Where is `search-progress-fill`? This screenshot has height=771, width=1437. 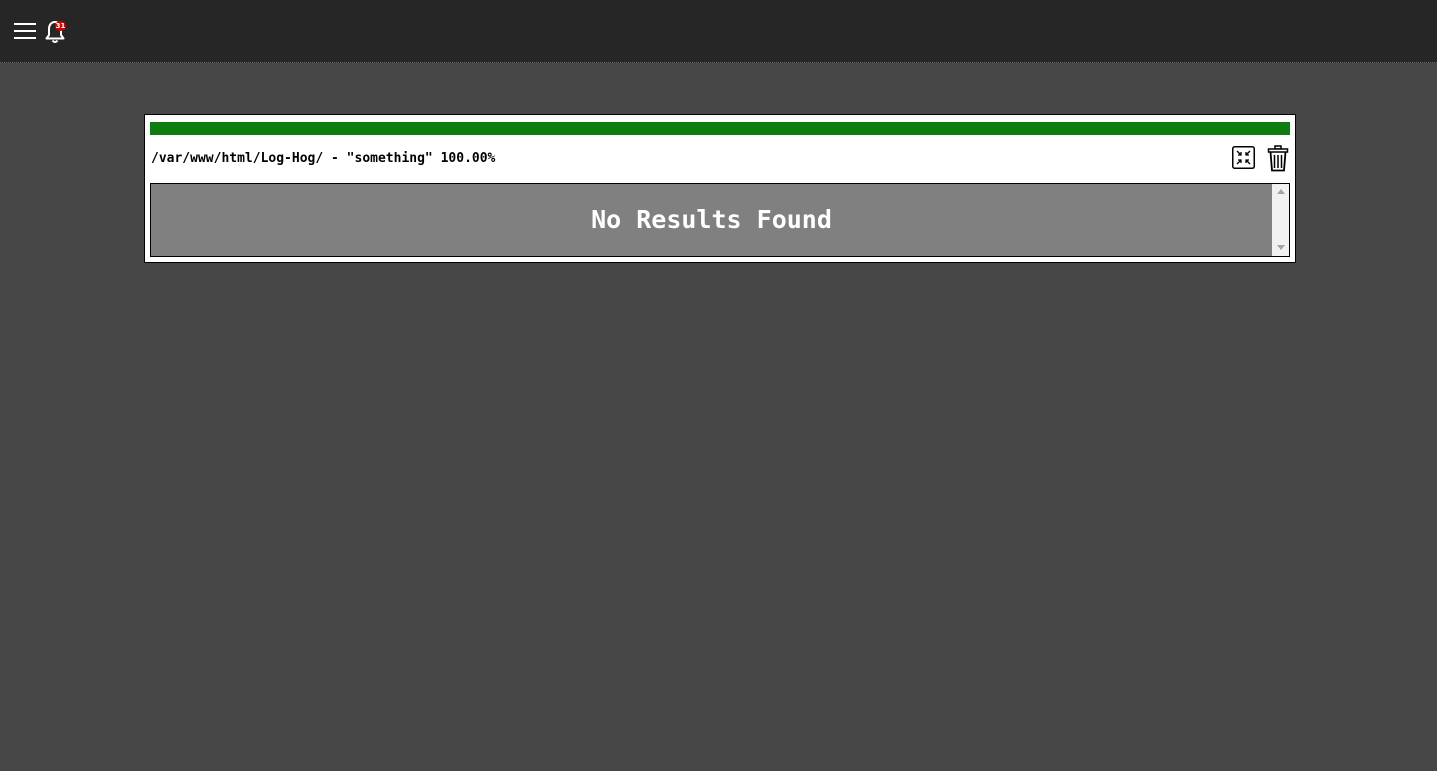 search-progress-fill is located at coordinates (720, 128).